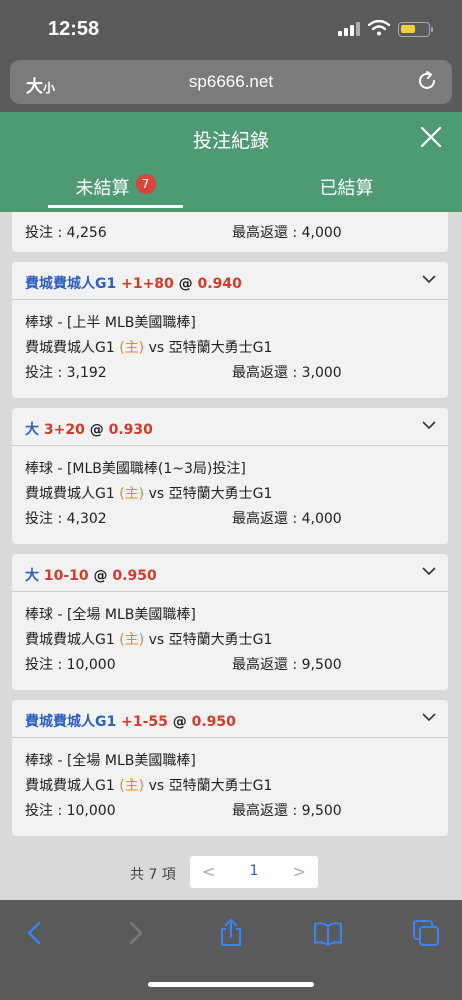 The height and width of the screenshot is (1000, 462). I want to click on browser-address-area: 大小 sp6666.net, so click(231, 84).